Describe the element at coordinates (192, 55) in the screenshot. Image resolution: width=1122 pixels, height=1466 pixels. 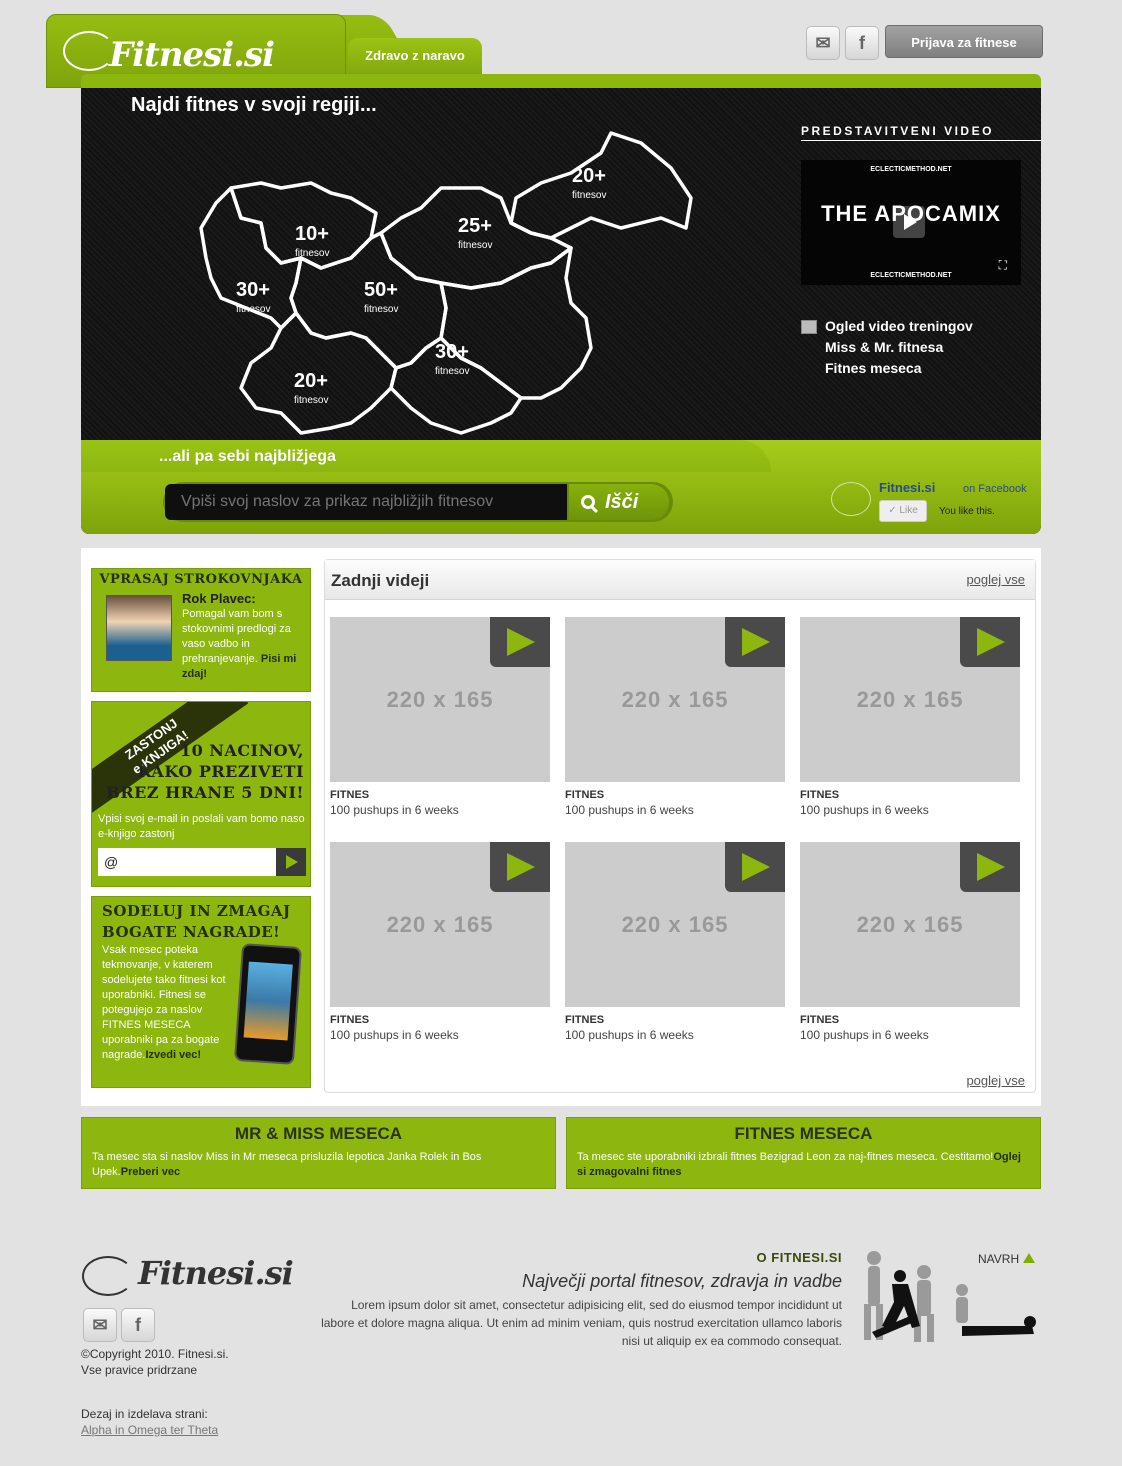
I see `logo-text: Fitnesi.si` at that location.